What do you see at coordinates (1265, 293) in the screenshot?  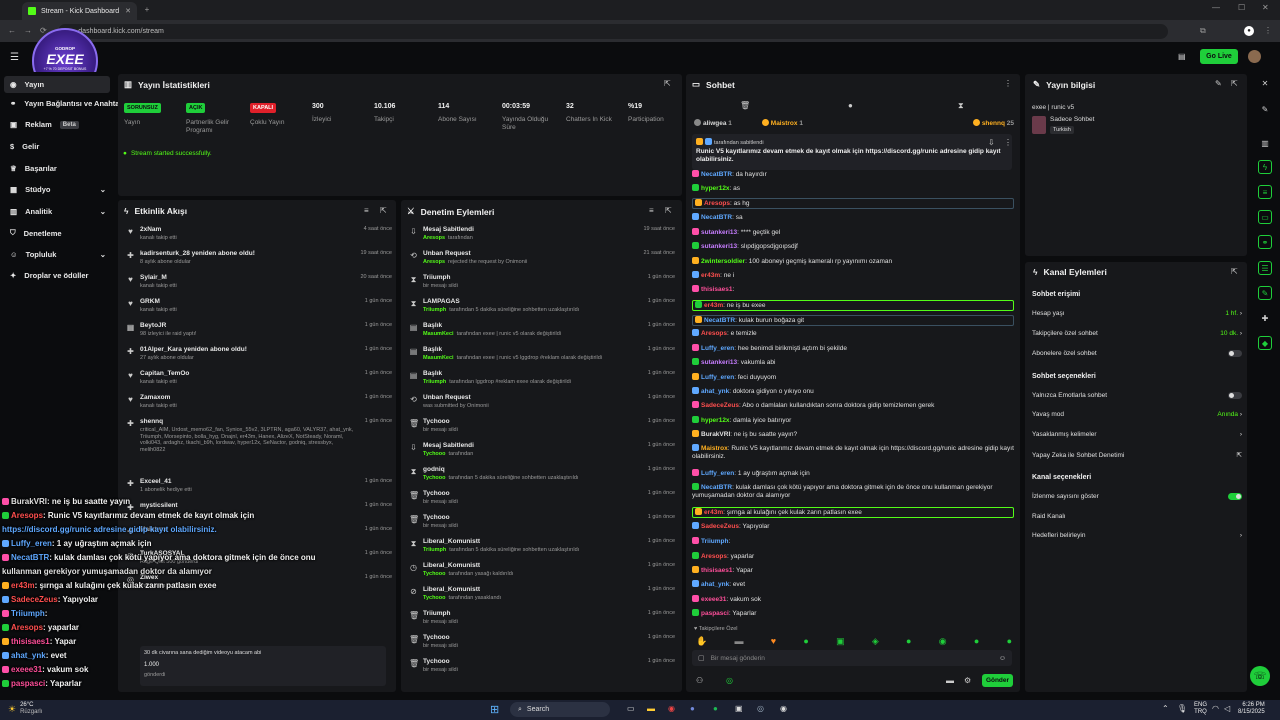 I see `rail-wrench-icon: ✎` at bounding box center [1265, 293].